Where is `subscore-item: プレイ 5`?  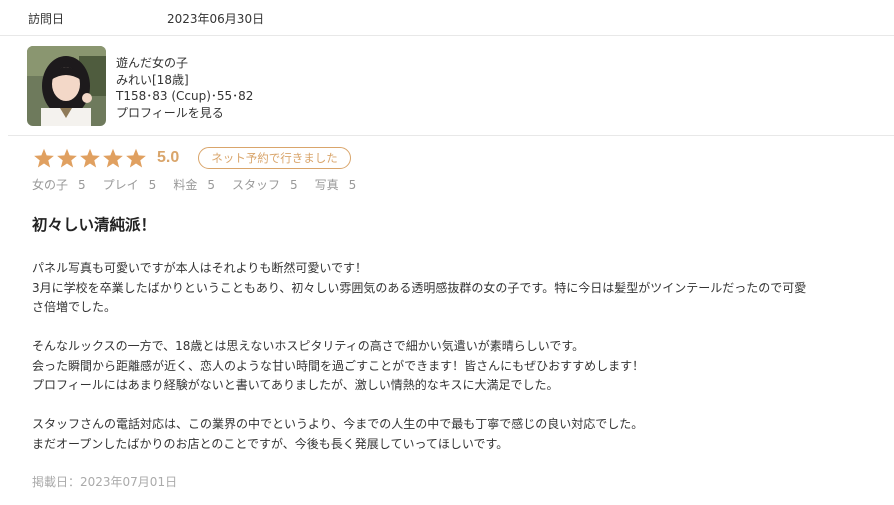 subscore-item: プレイ 5 is located at coordinates (130, 184).